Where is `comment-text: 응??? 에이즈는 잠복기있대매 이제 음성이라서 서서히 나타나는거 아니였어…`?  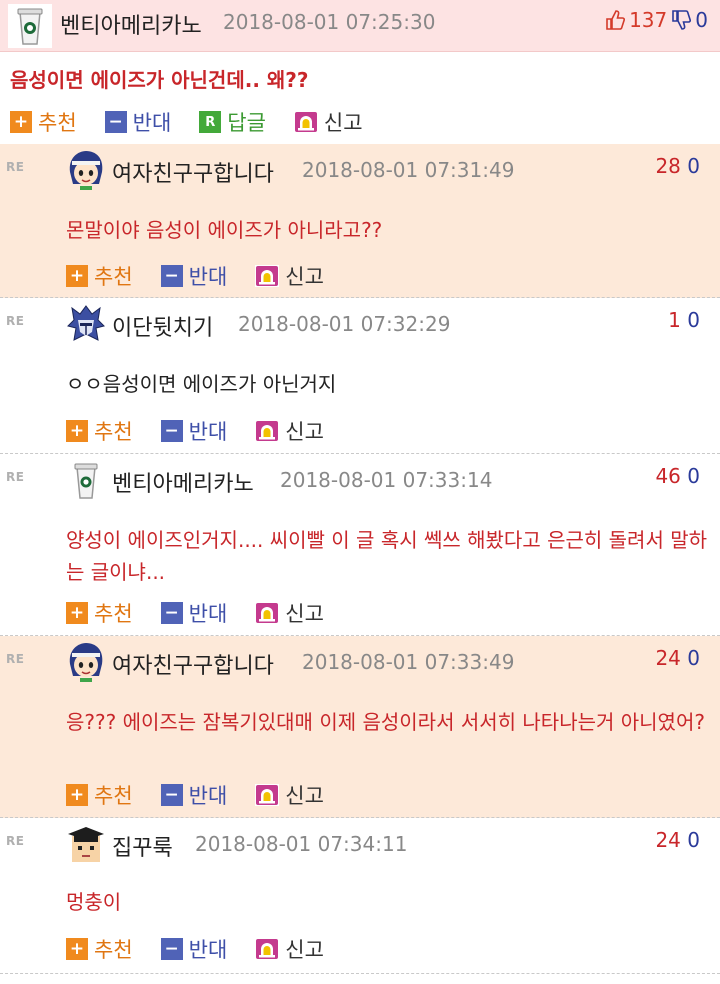
comment-text: 응??? 에이즈는 잠복기있대매 이제 음성이라서 서서히 나타나는거 아니였어… is located at coordinates (385, 722).